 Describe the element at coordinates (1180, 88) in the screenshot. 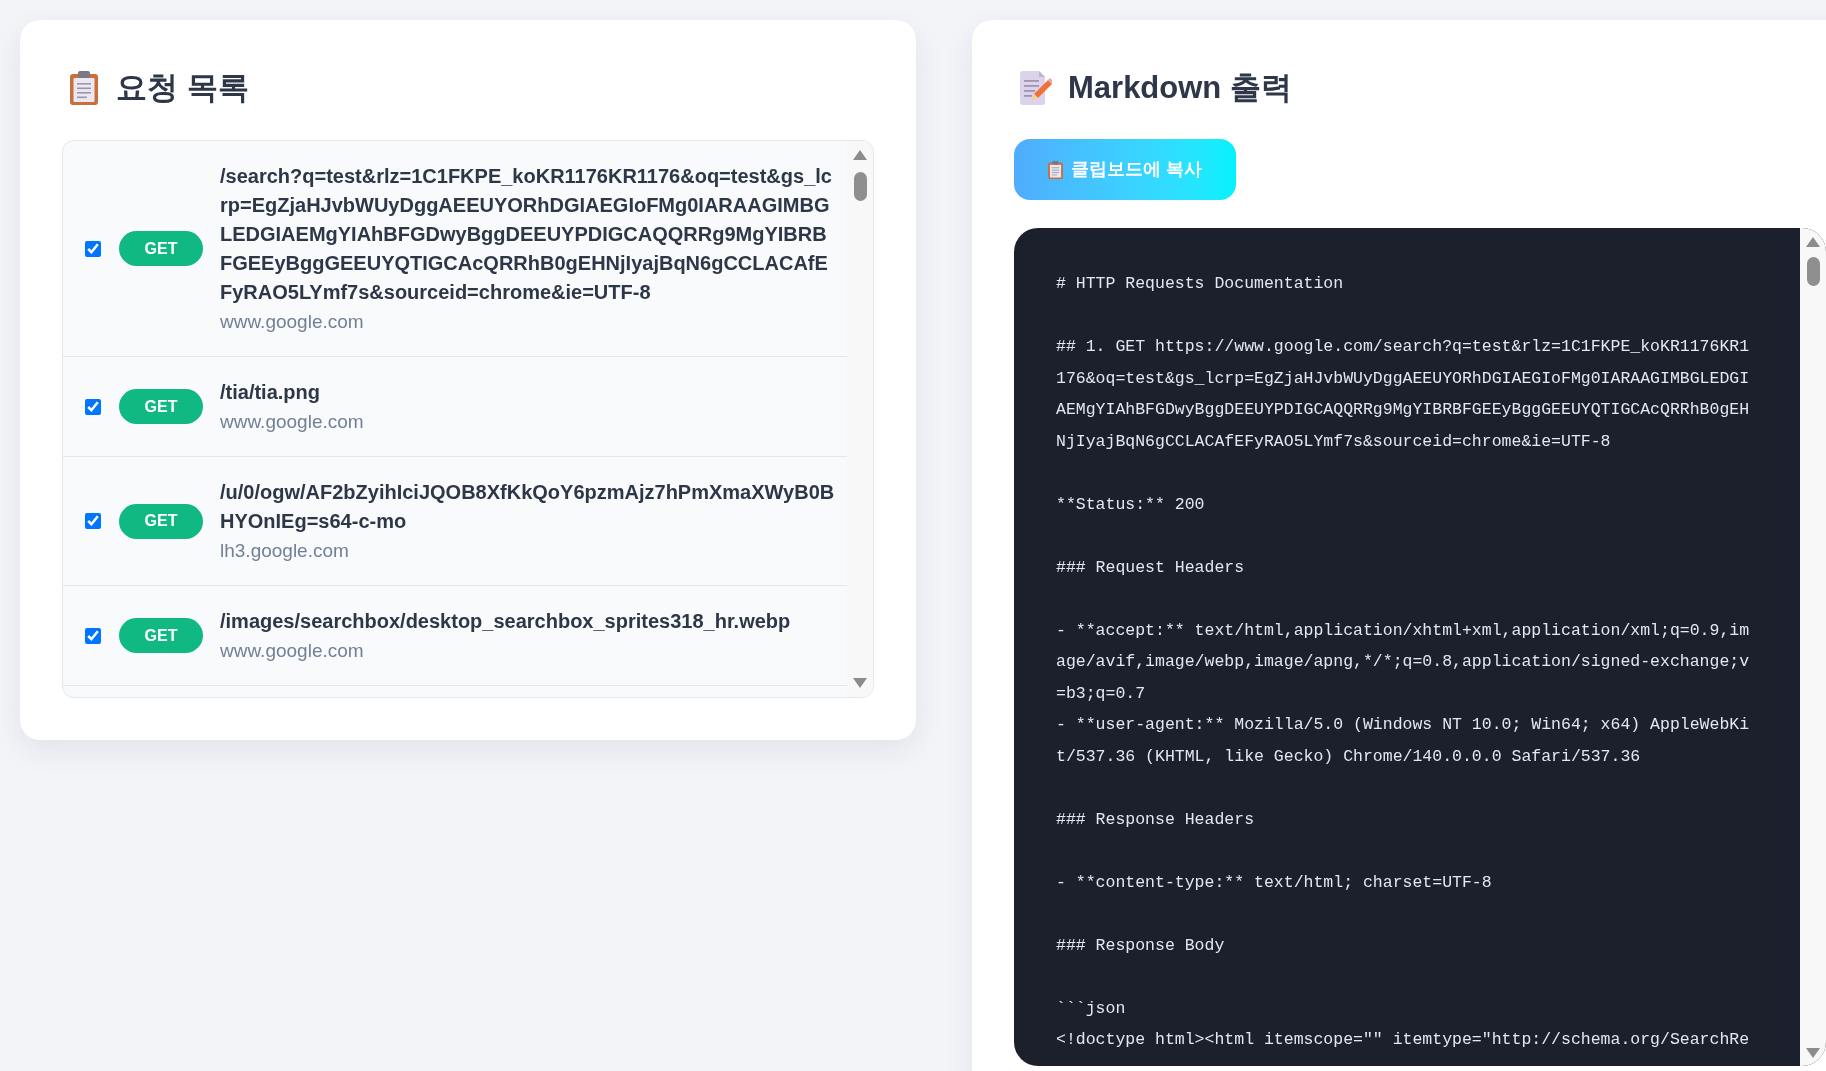

I see `panel-title: Markdown 출력` at that location.